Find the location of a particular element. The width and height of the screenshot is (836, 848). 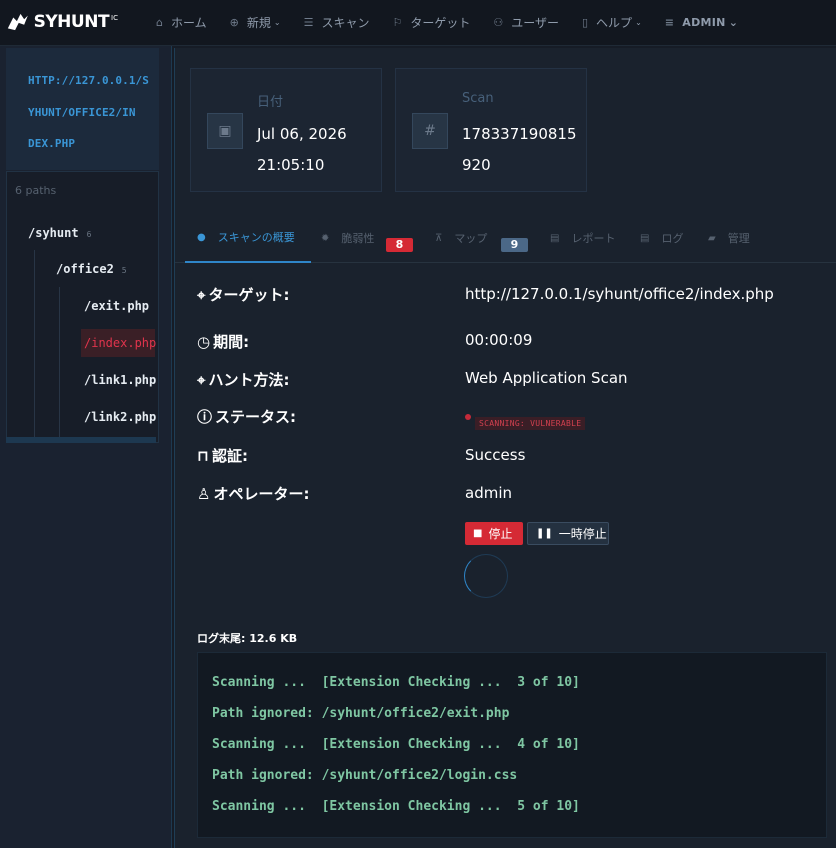

tab-report: ▤ レポート is located at coordinates (582, 238).